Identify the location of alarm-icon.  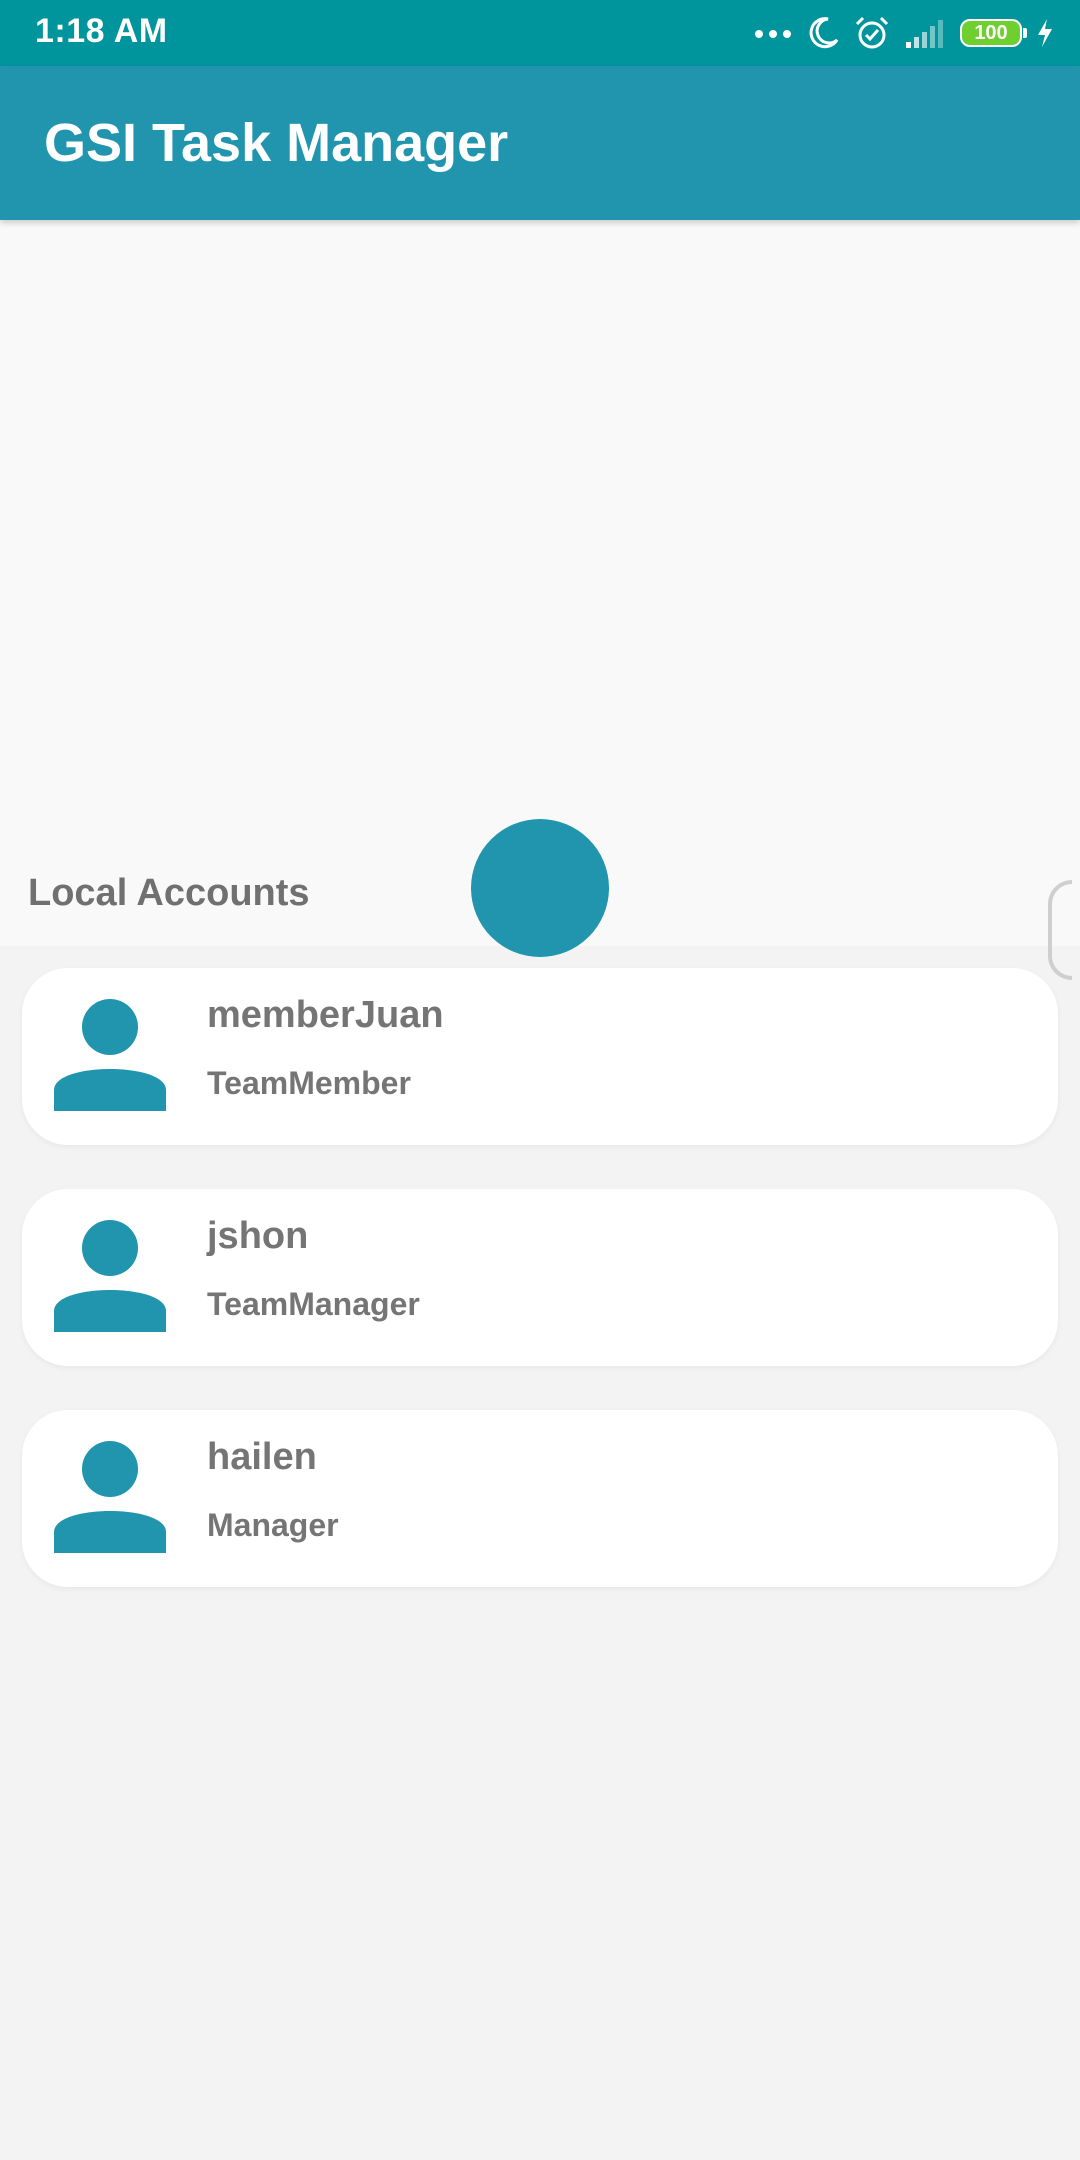
(872, 32).